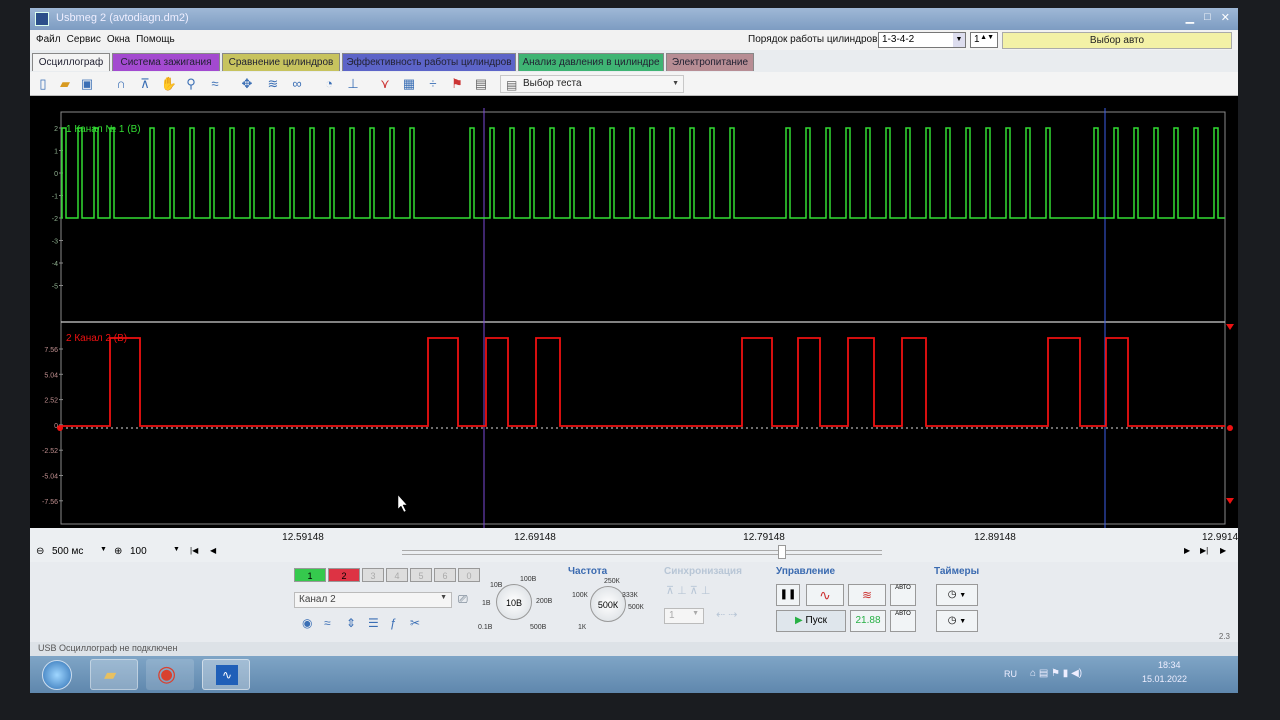 The image size is (1280, 720). Describe the element at coordinates (213, 550) in the screenshot. I see `prev-icon: ◀` at that location.